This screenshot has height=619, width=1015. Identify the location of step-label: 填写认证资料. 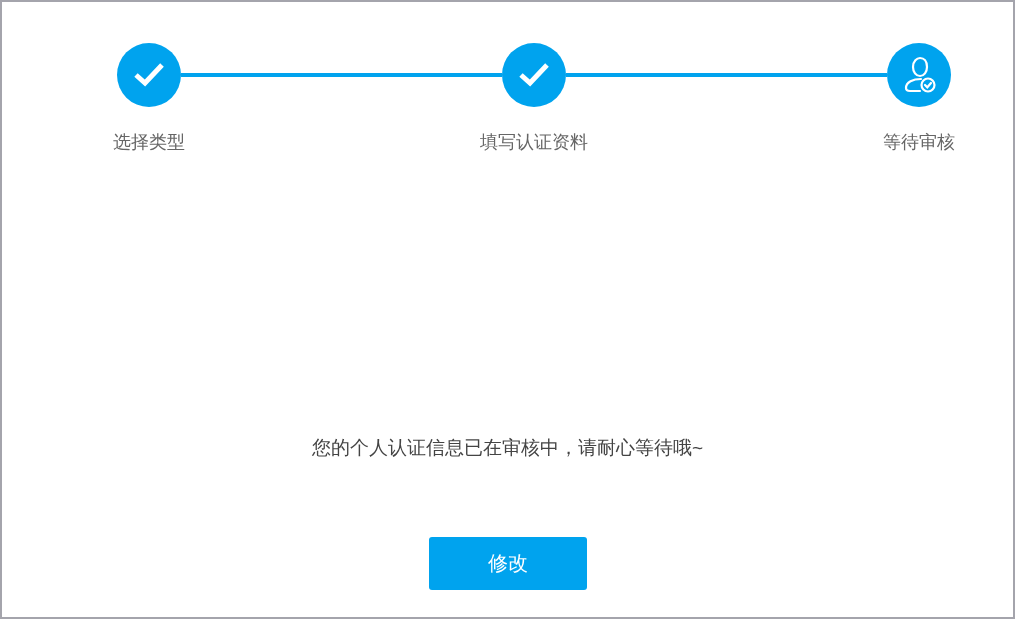
(534, 142).